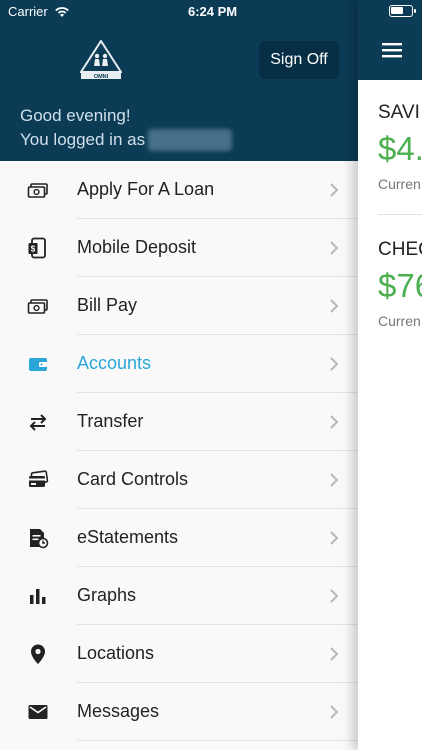 Image resolution: width=422 pixels, height=750 pixels. What do you see at coordinates (118, 711) in the screenshot?
I see `menu-item-label: Messages` at bounding box center [118, 711].